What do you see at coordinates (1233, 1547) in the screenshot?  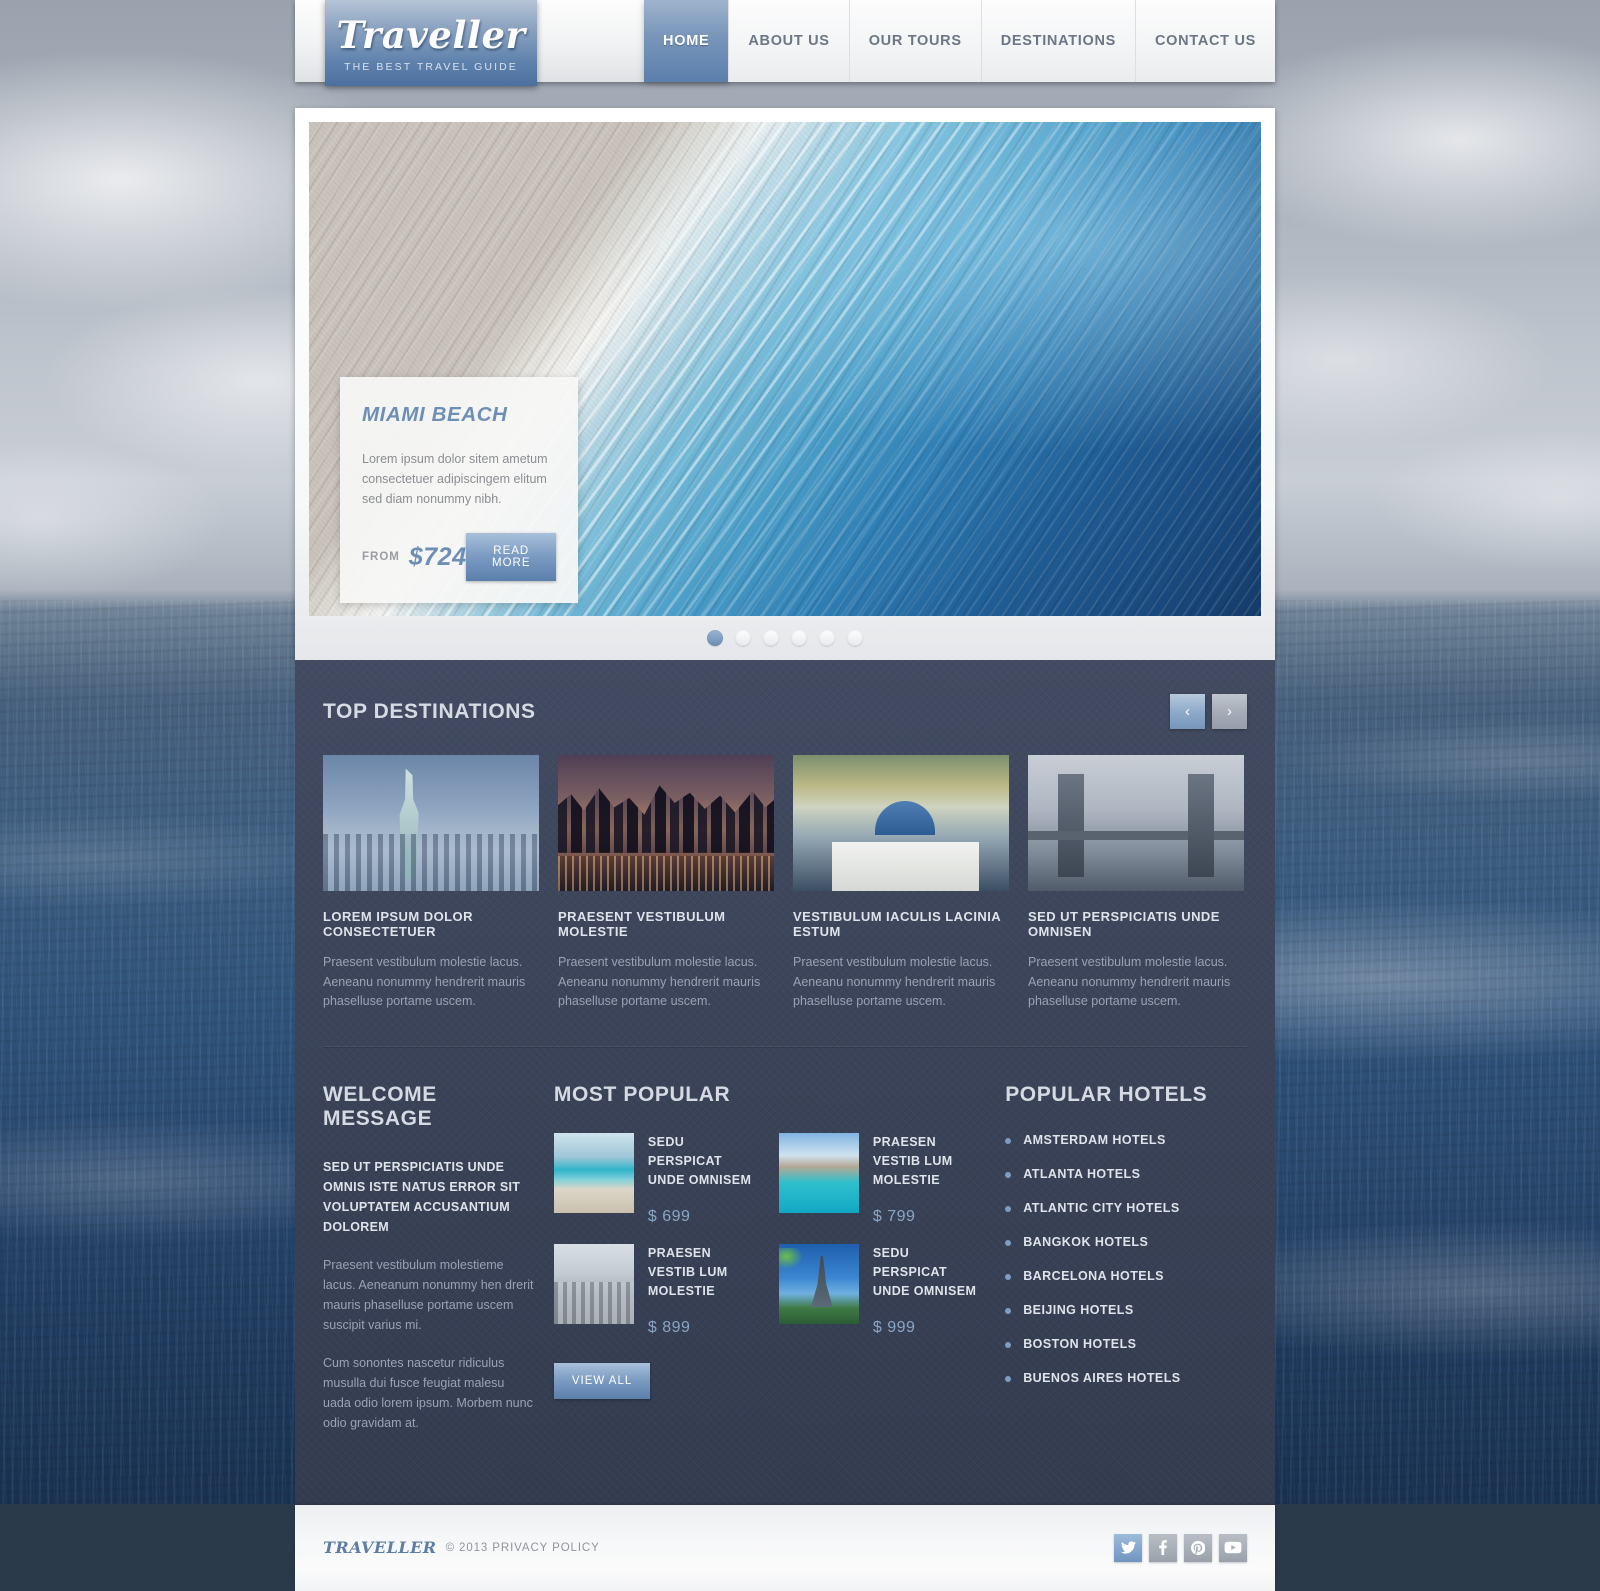 I see `youtube-icon` at bounding box center [1233, 1547].